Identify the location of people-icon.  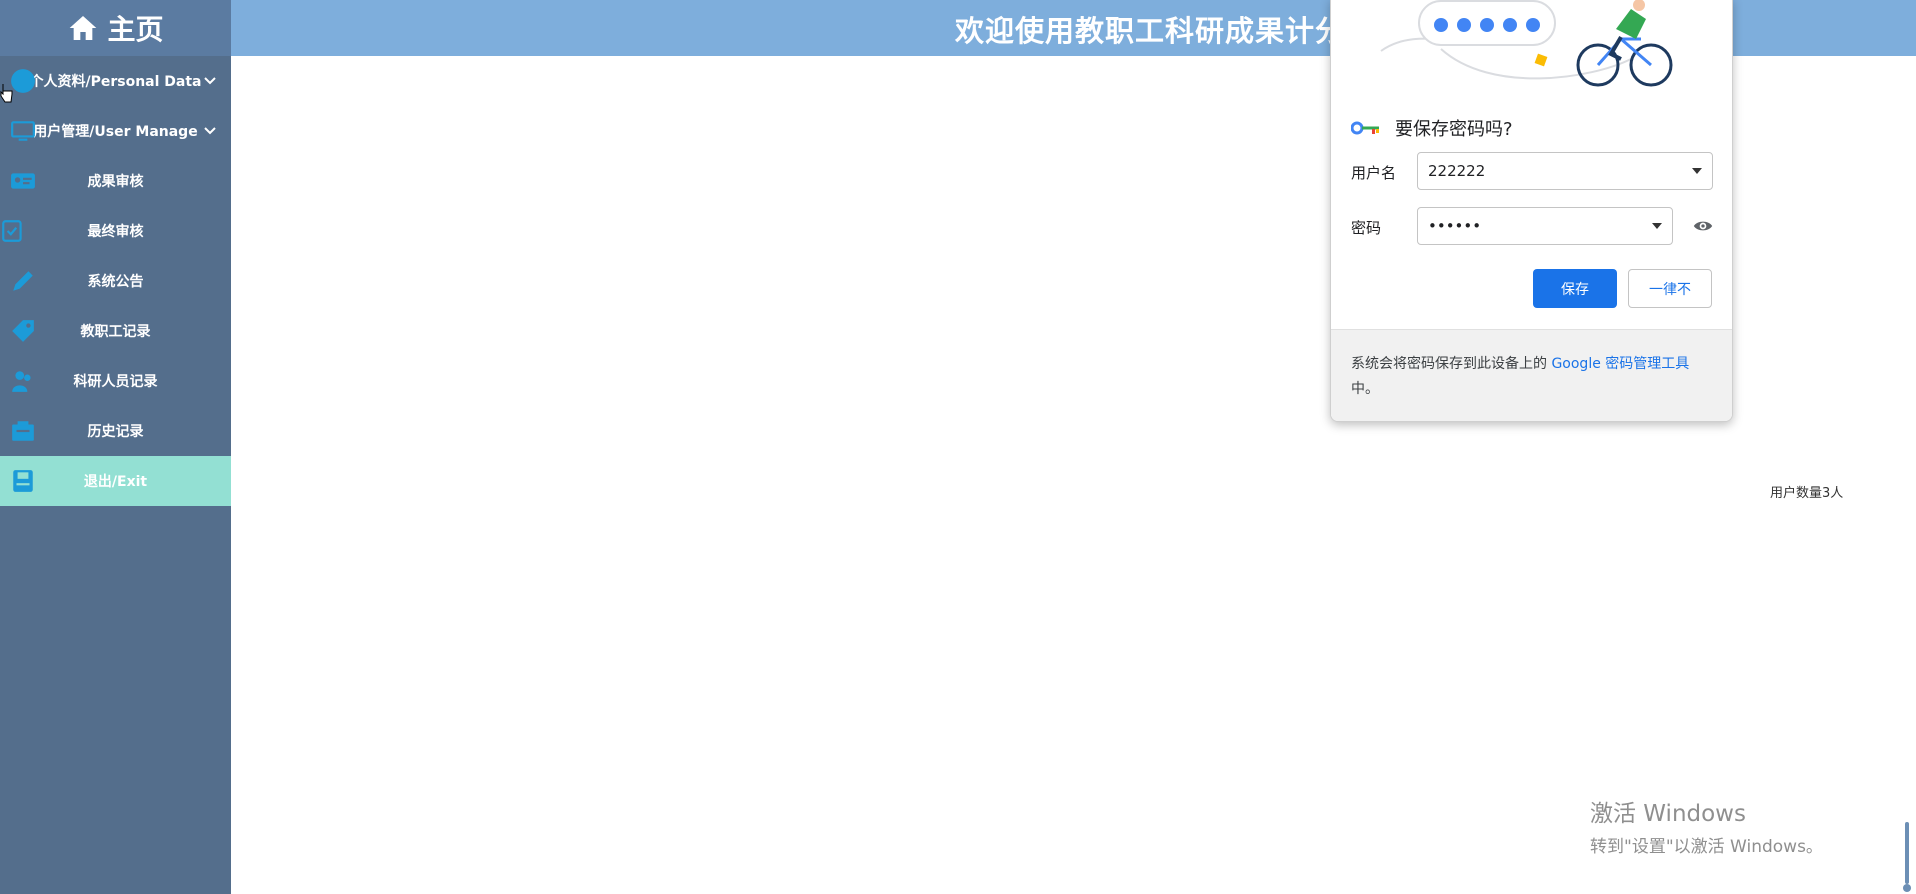
(21, 381).